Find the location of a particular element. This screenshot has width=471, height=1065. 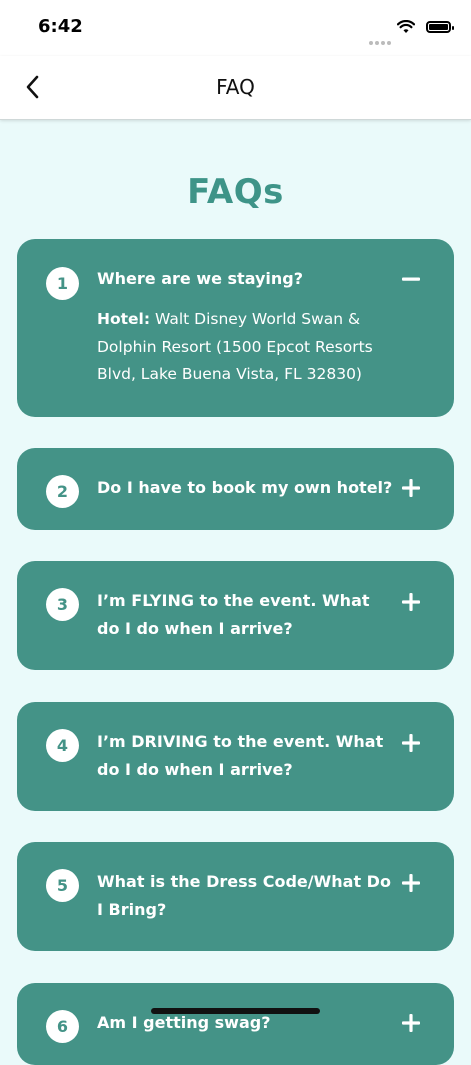

battery-icon is located at coordinates (440, 27).